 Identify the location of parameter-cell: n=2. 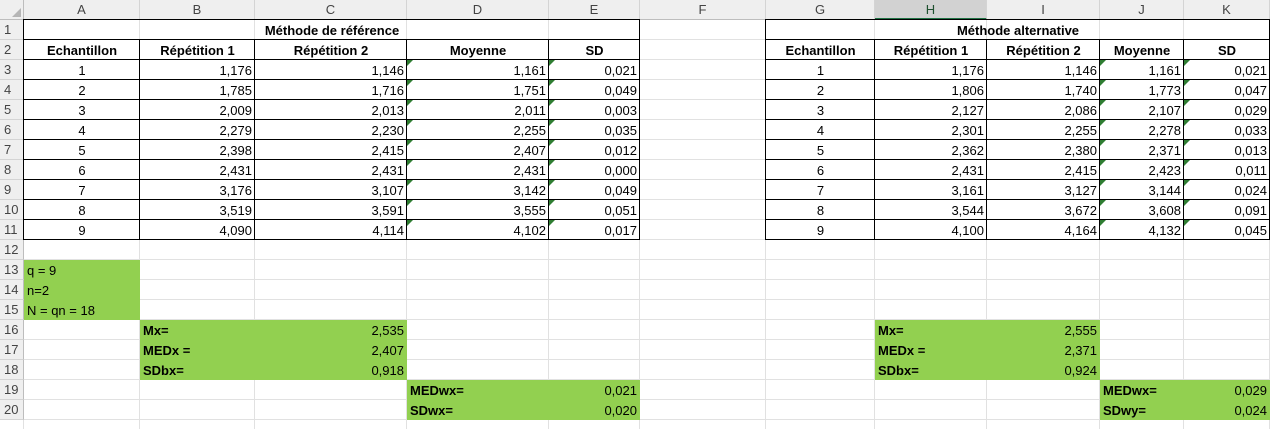
(82, 290).